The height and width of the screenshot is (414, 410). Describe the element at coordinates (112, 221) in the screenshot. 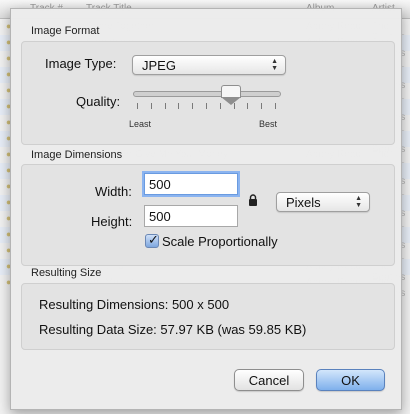

I see `height-label: Height:` at that location.